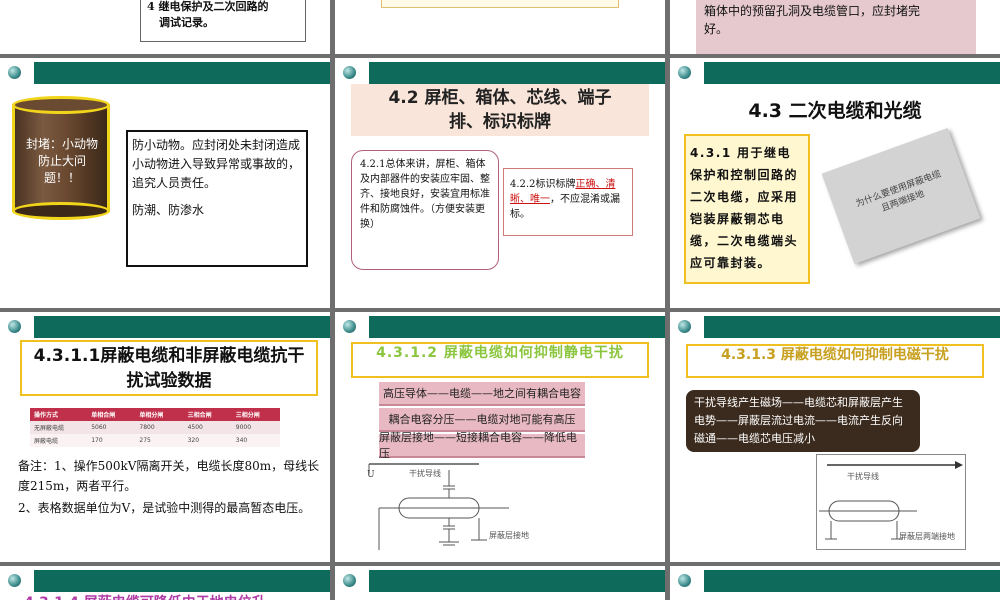  I want to click on table-header: 三相合闸, so click(207, 414).